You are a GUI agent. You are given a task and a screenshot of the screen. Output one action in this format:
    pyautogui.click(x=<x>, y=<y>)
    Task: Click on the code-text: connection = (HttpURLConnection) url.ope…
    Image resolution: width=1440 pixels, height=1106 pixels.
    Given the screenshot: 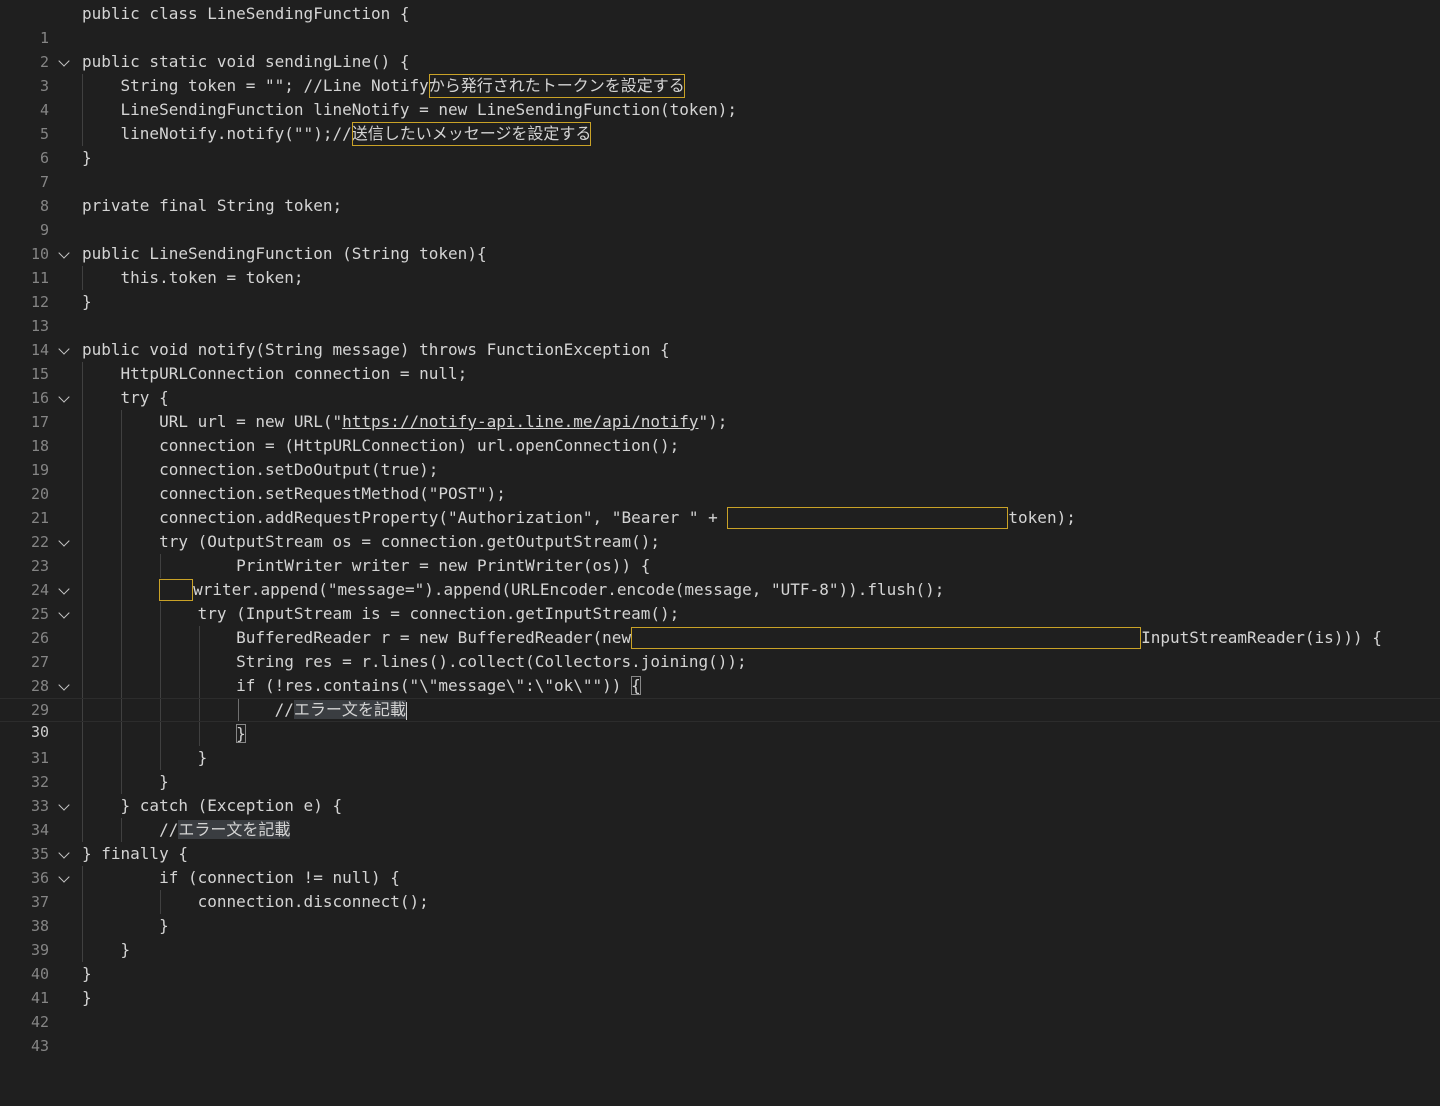 What is the action you would take?
    pyautogui.click(x=380, y=446)
    